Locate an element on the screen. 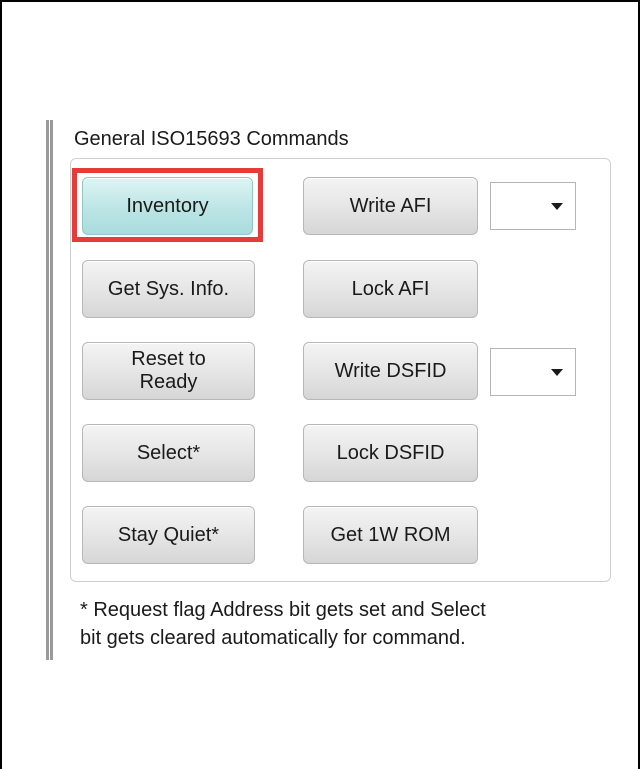  get-1w-rom-button: Get 1W ROM is located at coordinates (390, 535).